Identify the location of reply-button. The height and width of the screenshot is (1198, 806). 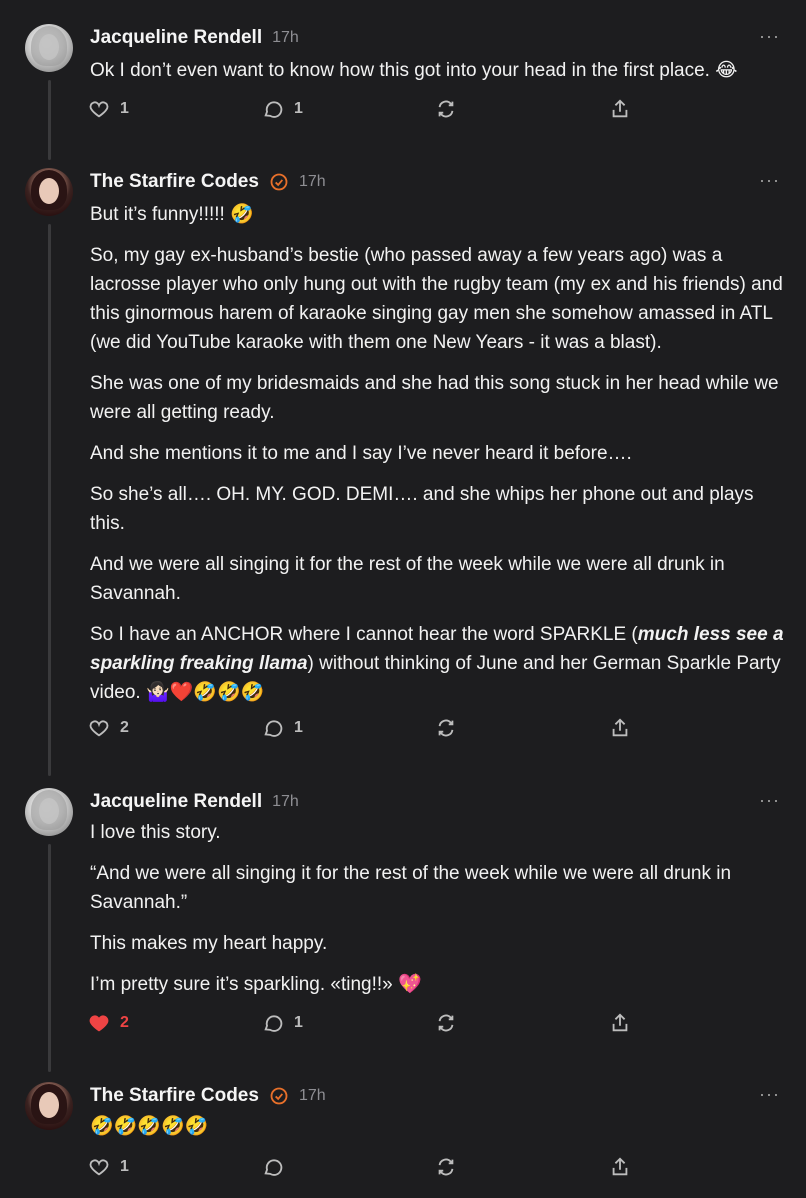
(278, 1167).